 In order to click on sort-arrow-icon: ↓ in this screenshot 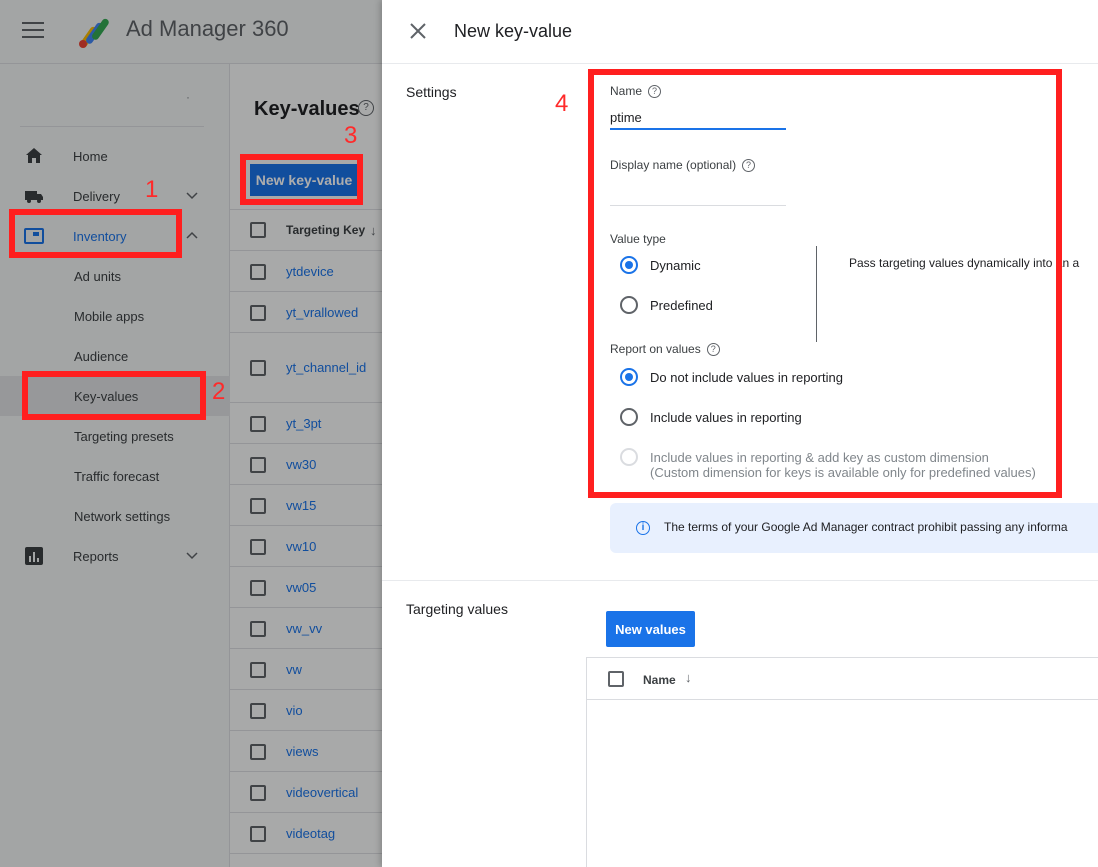, I will do `click(688, 677)`.